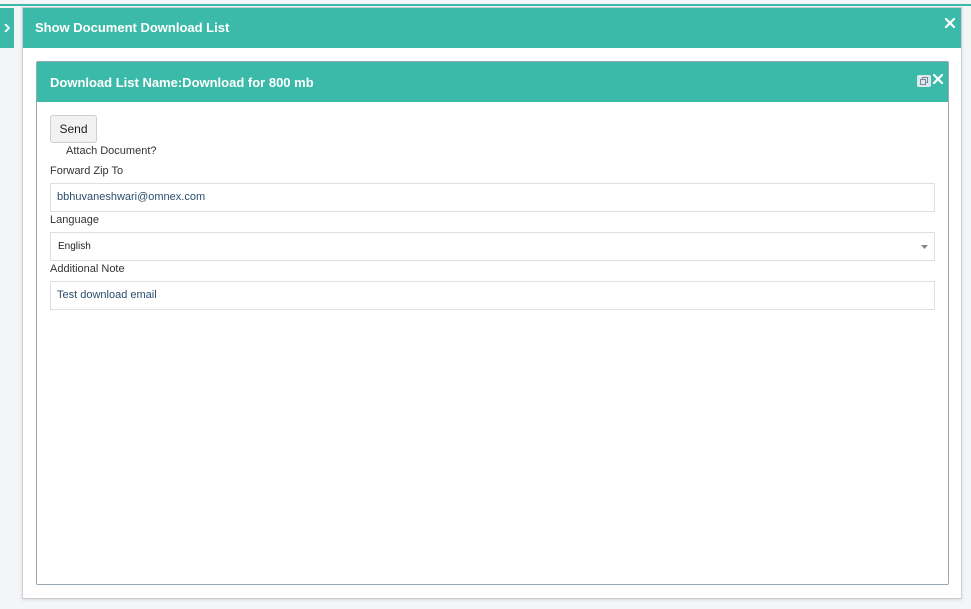  What do you see at coordinates (492, 28) in the screenshot?
I see `dialog-header: Show Document Download List` at bounding box center [492, 28].